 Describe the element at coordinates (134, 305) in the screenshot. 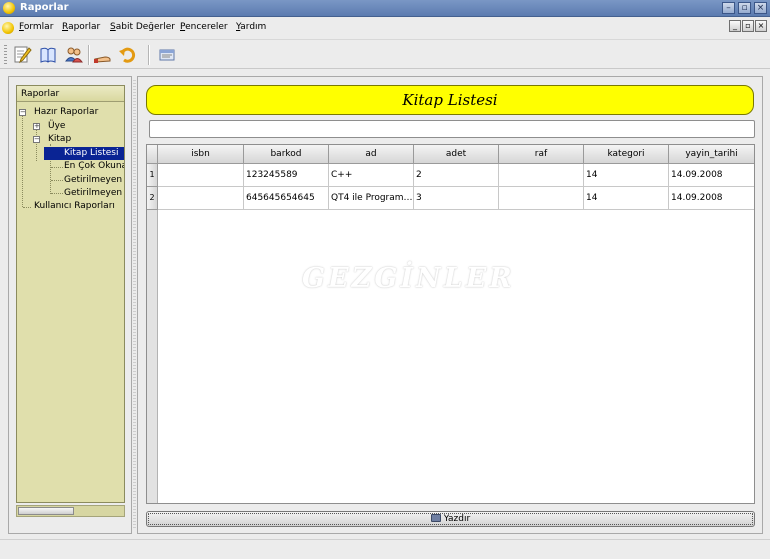

I see `panel-splitter` at that location.